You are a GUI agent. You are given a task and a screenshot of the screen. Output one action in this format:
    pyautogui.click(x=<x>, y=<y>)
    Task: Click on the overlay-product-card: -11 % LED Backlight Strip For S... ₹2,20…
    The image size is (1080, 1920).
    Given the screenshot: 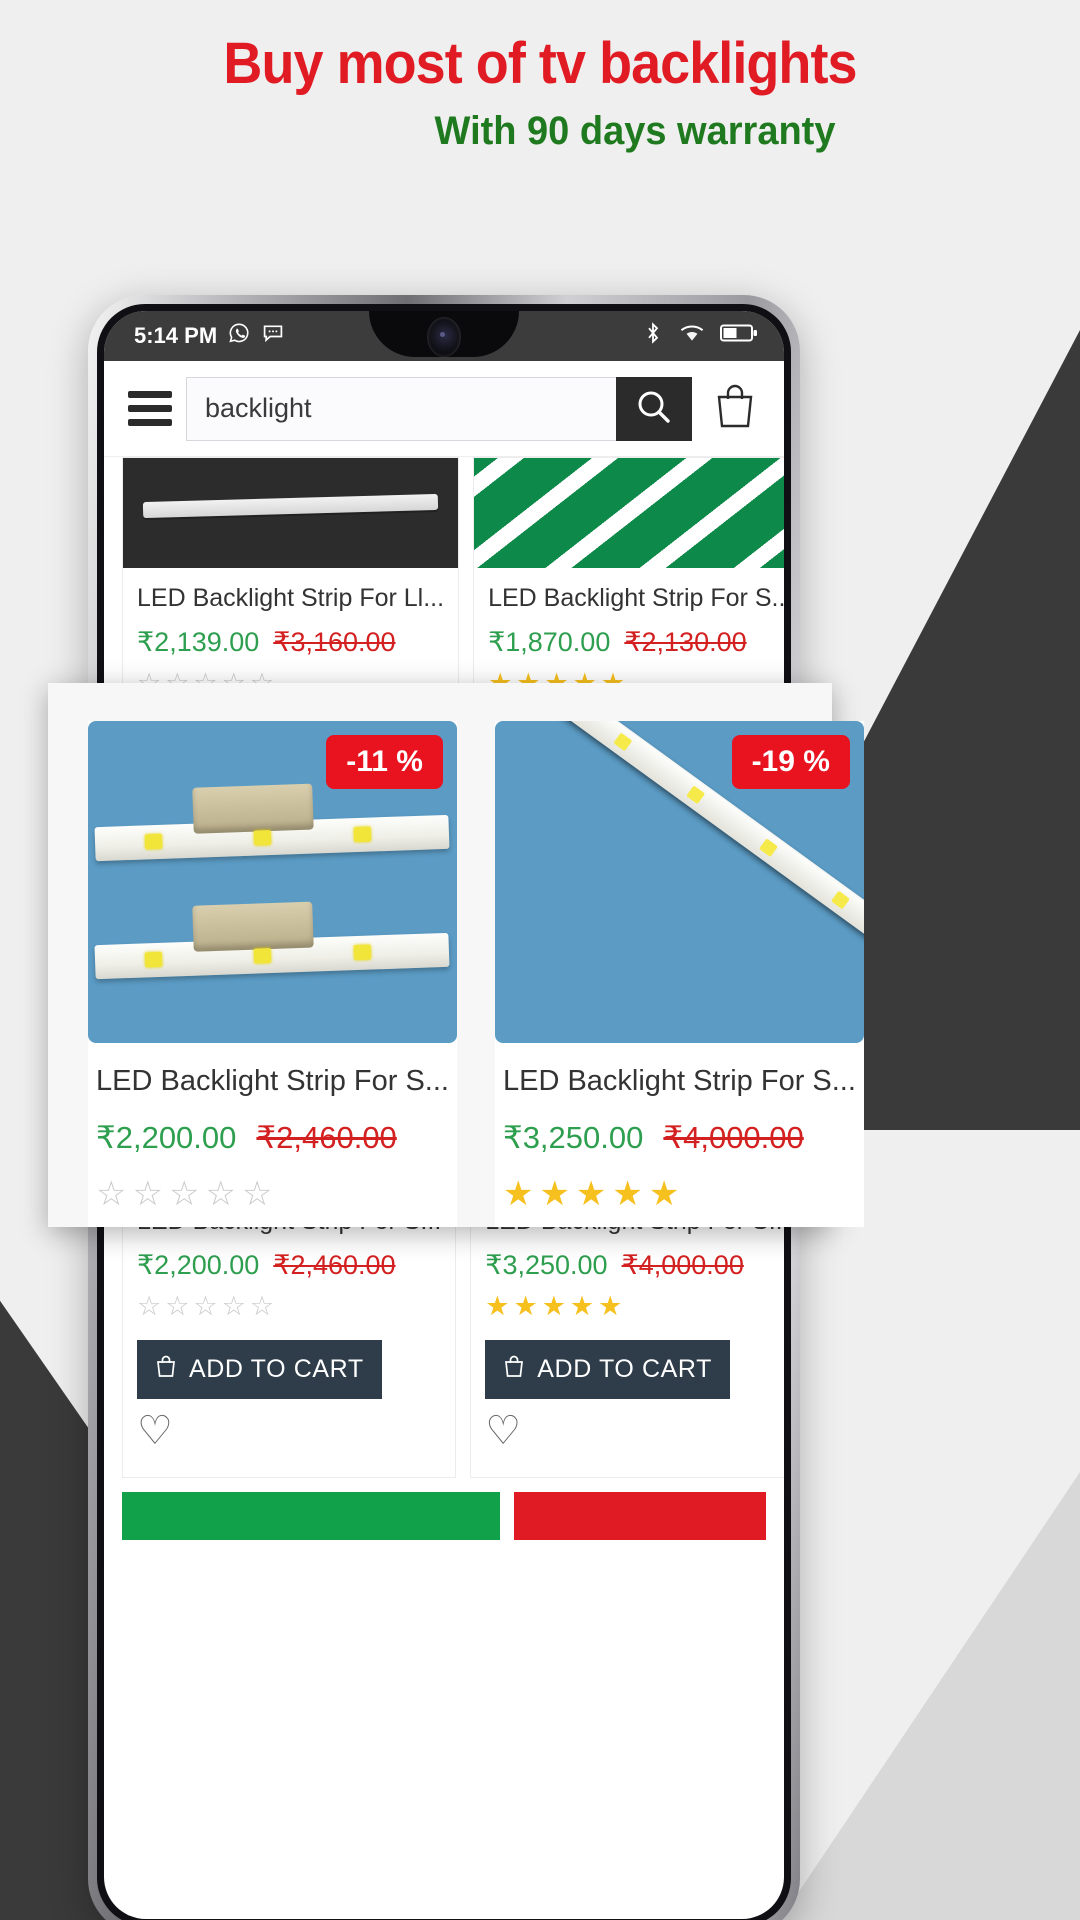 What is the action you would take?
    pyautogui.click(x=272, y=974)
    